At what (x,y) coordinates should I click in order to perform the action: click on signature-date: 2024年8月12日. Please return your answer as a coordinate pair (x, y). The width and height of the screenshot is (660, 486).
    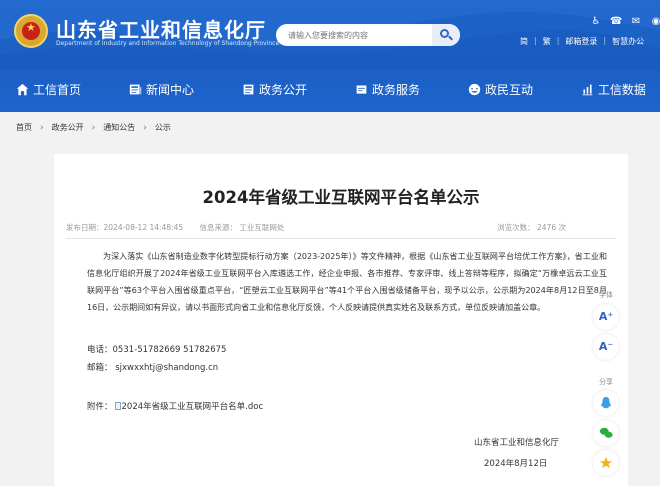
    Looking at the image, I should click on (516, 464).